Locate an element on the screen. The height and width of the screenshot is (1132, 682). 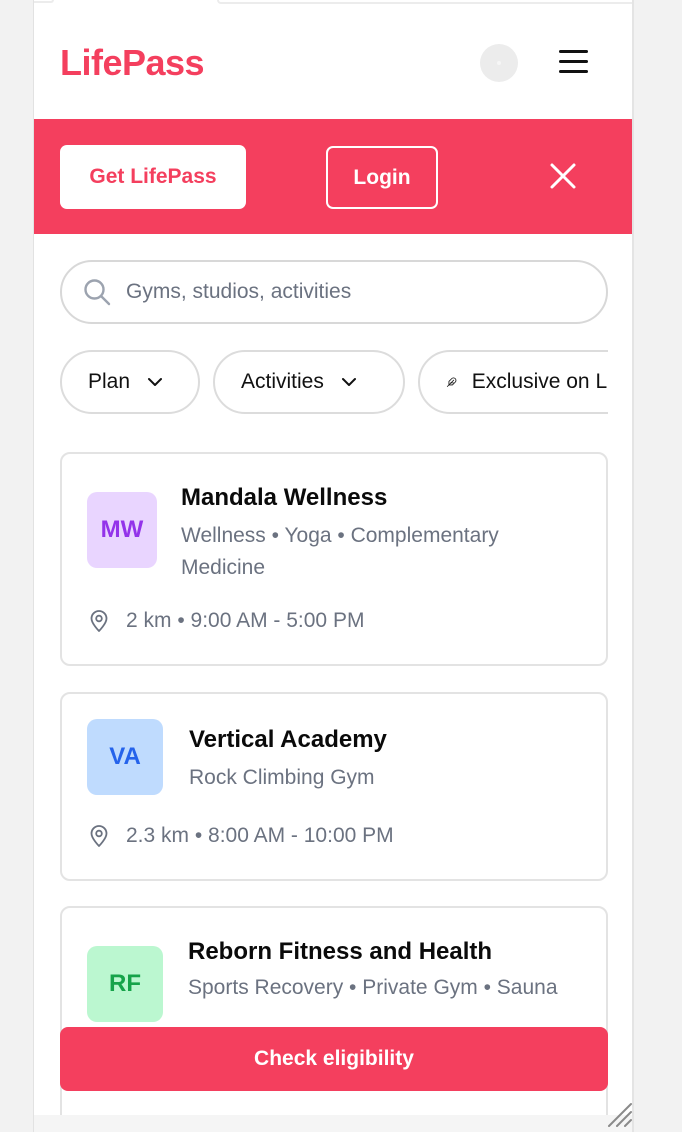
filter-chips: Plan Activities Exclusive on LifePass is located at coordinates (334, 382).